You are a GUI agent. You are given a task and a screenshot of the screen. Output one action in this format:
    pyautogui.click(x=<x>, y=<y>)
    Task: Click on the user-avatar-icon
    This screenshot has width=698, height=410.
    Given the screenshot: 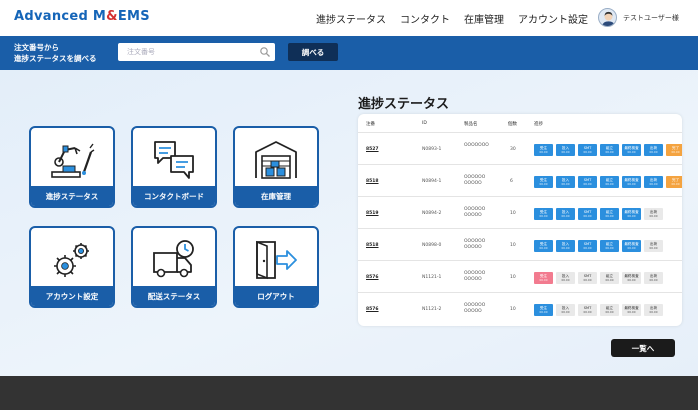 What is the action you would take?
    pyautogui.click(x=607, y=17)
    